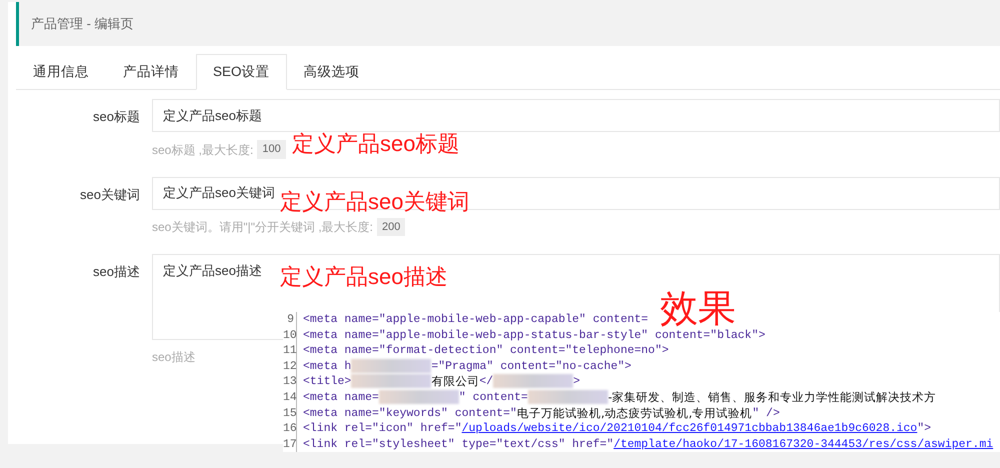 This screenshot has height=468, width=1000. I want to click on code-text: 电子万能试验机,动态疲劳试验机,专用试验机, so click(634, 414).